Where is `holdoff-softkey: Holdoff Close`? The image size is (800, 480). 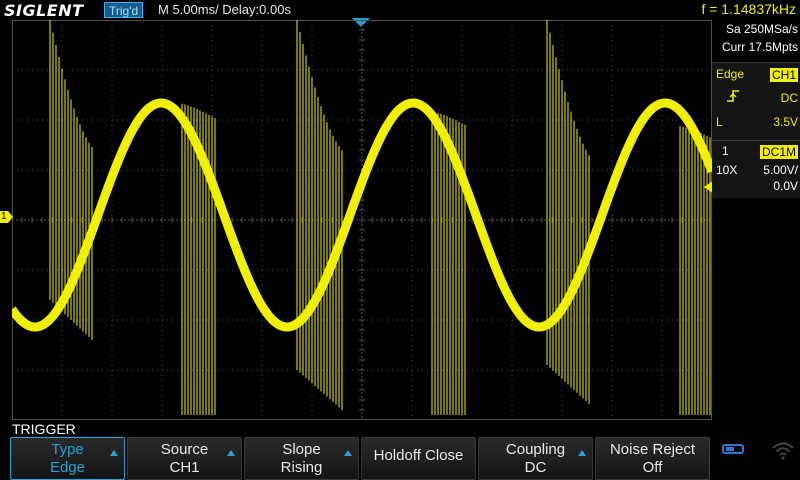
holdoff-softkey: Holdoff Close is located at coordinates (418, 458).